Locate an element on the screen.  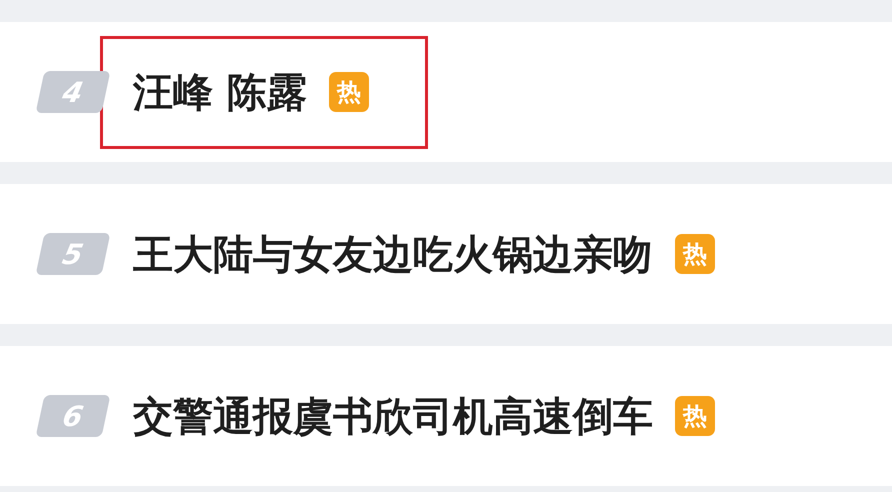
rank-badge: 6 is located at coordinates (73, 416).